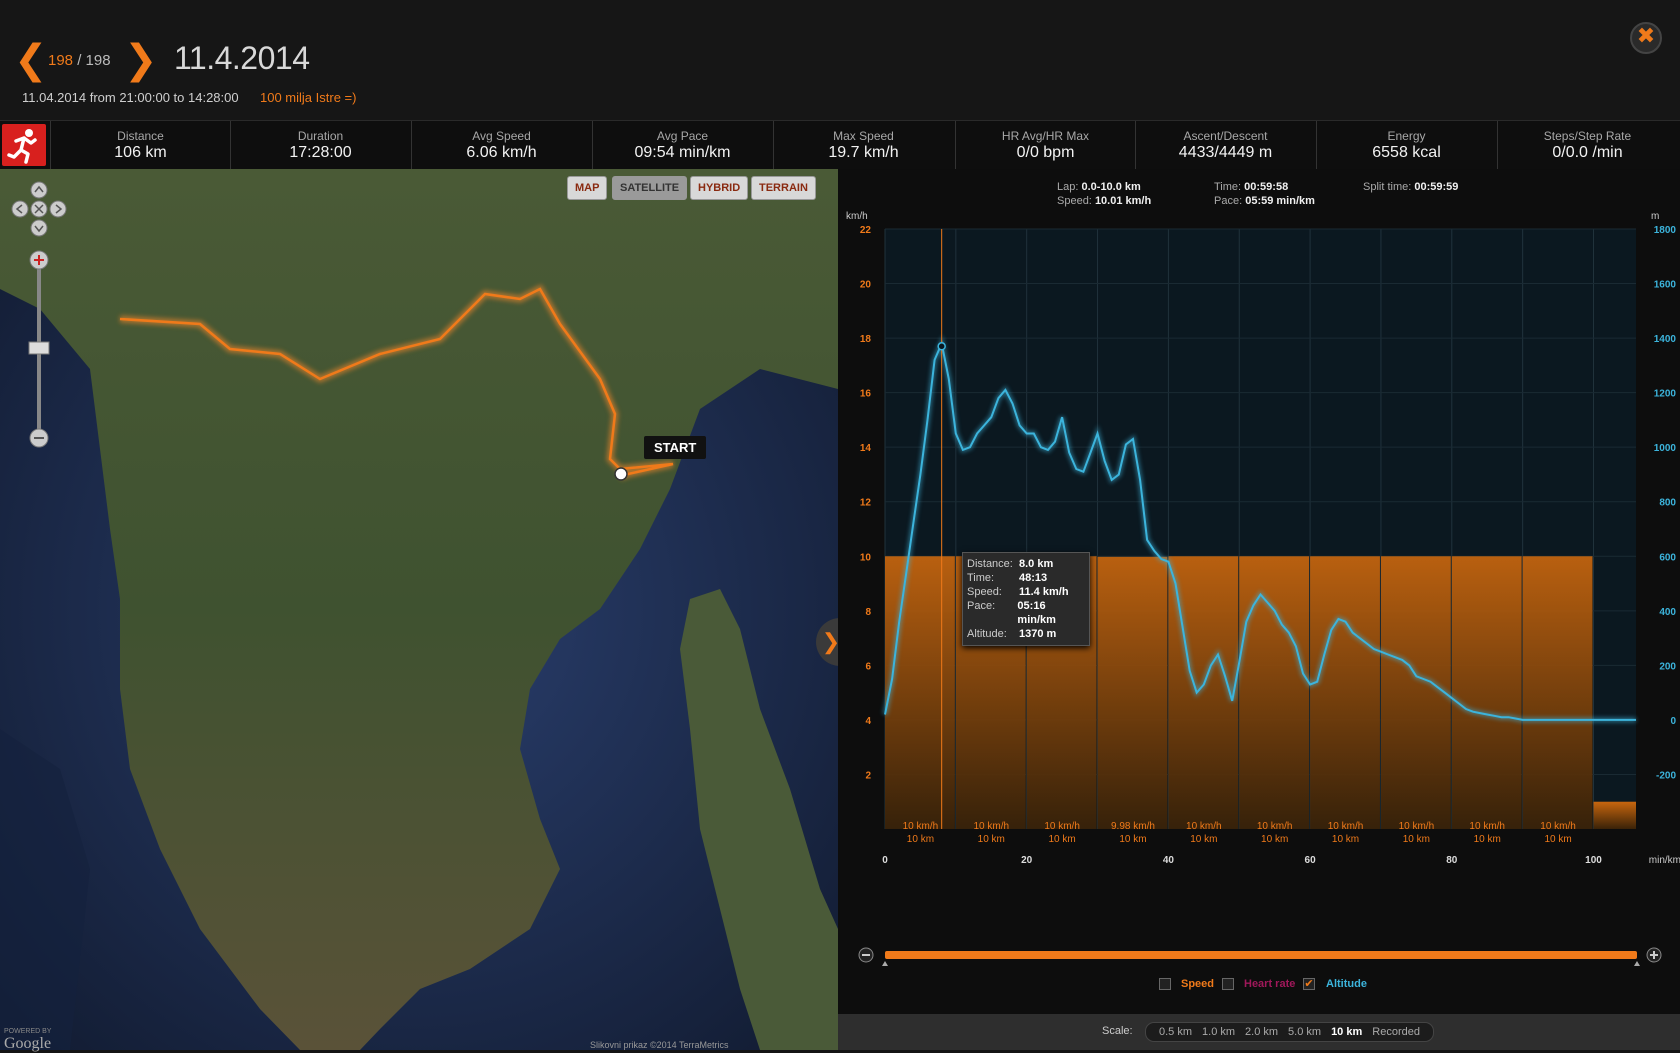 This screenshot has height=1053, width=1680. I want to click on right-axis-tick: 1200, so click(1665, 394).